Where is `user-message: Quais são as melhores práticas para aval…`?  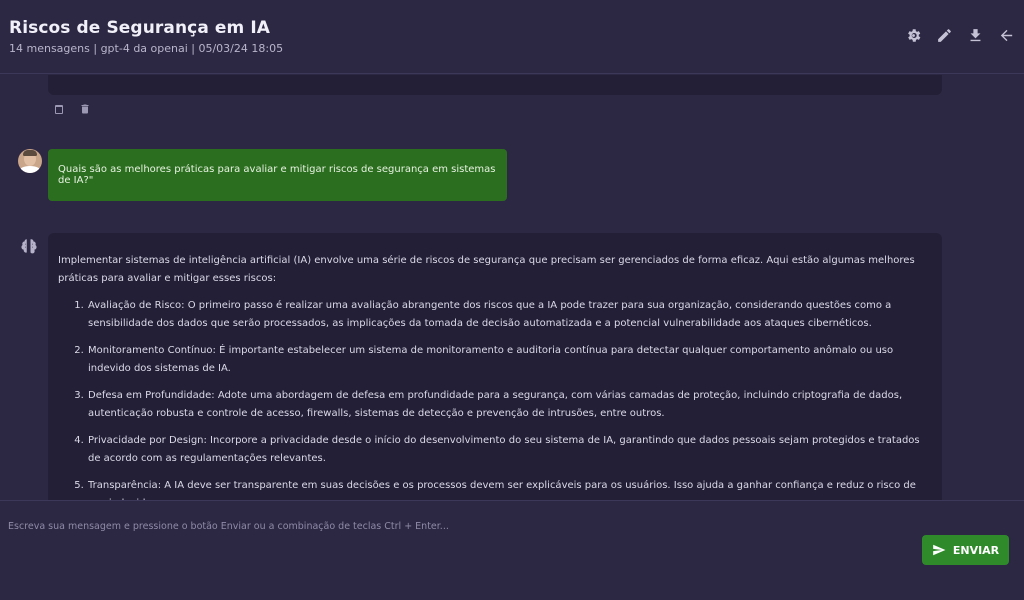 user-message: Quais são as melhores práticas para aval… is located at coordinates (277, 175).